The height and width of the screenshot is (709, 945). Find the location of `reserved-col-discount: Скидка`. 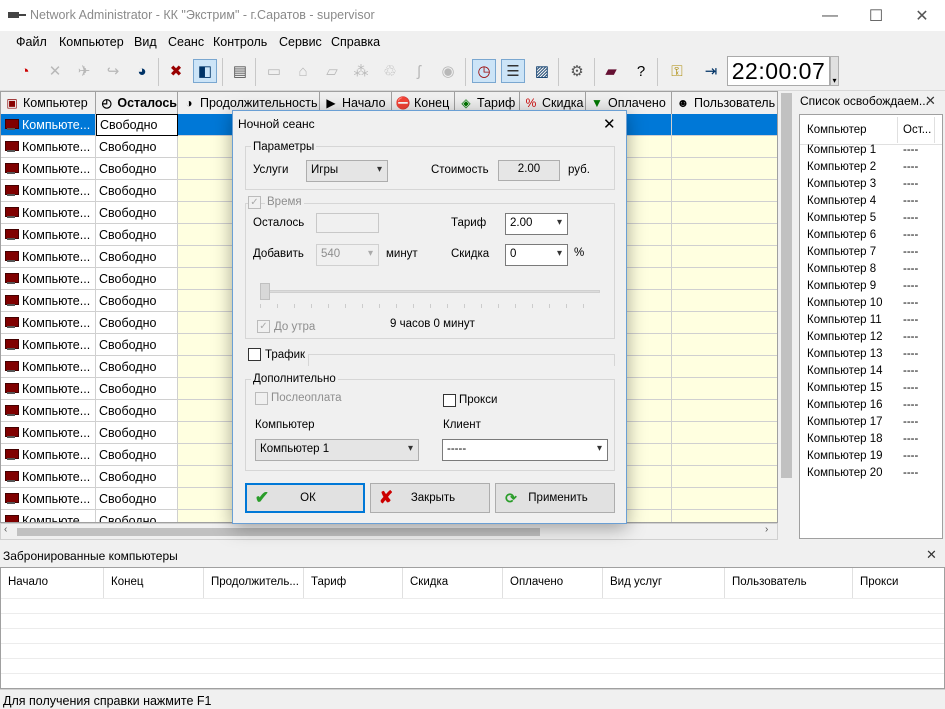

reserved-col-discount: Скидка is located at coordinates (453, 583).